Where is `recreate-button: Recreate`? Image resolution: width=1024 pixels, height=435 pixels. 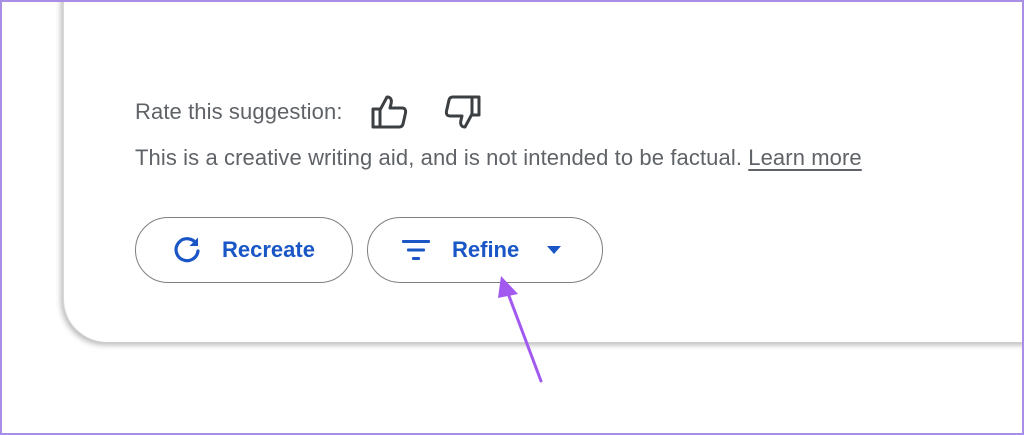 recreate-button: Recreate is located at coordinates (244, 250).